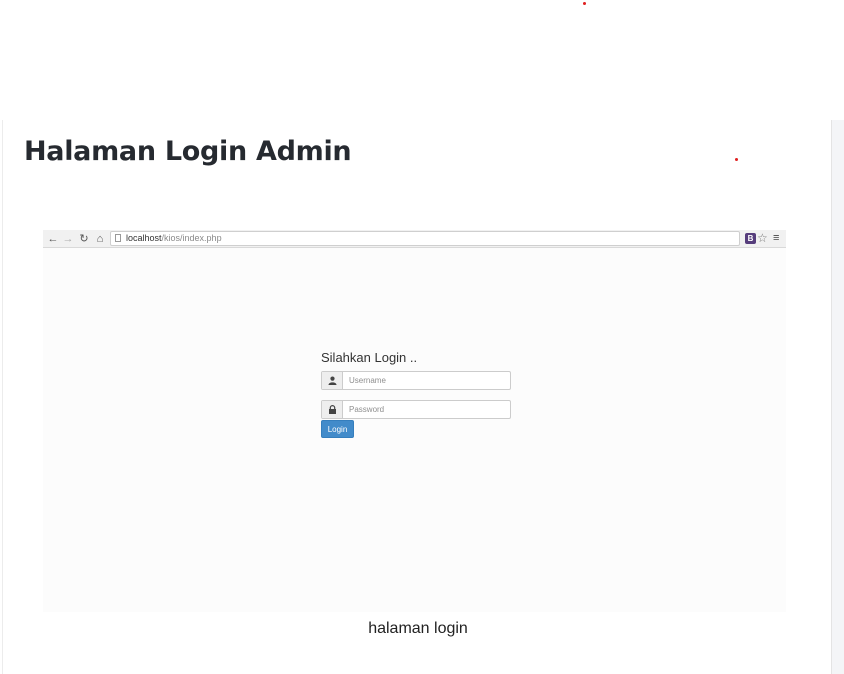 Image resolution: width=844 pixels, height=674 pixels. Describe the element at coordinates (369, 357) in the screenshot. I see `login-heading: Silahkan Login ..` at that location.